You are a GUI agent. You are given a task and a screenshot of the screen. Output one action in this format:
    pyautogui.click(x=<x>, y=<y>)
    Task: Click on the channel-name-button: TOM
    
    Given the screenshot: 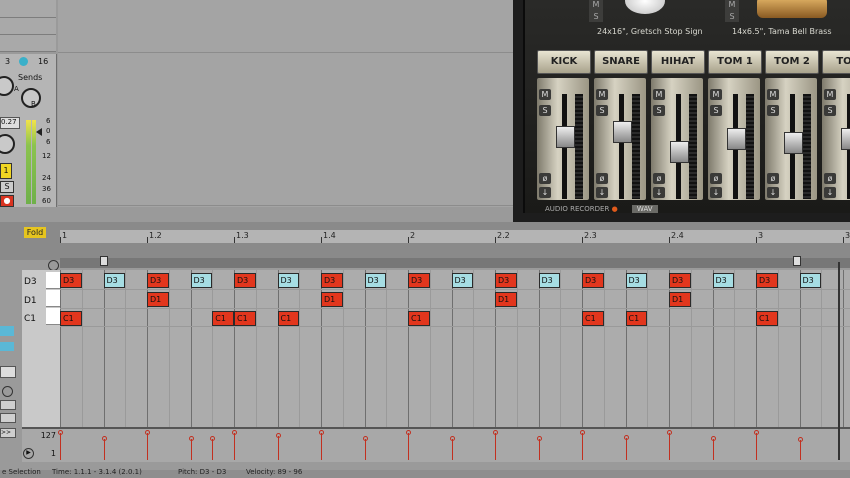 What is the action you would take?
    pyautogui.click(x=836, y=62)
    